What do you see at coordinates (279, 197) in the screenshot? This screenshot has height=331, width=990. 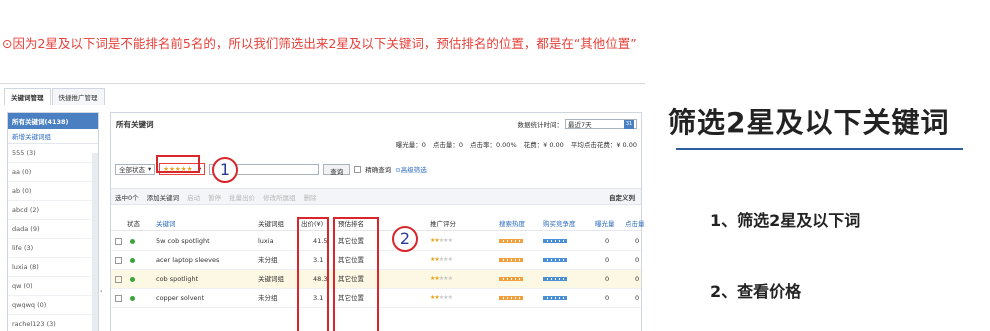 I see `edit-group-button: 修改所属组` at bounding box center [279, 197].